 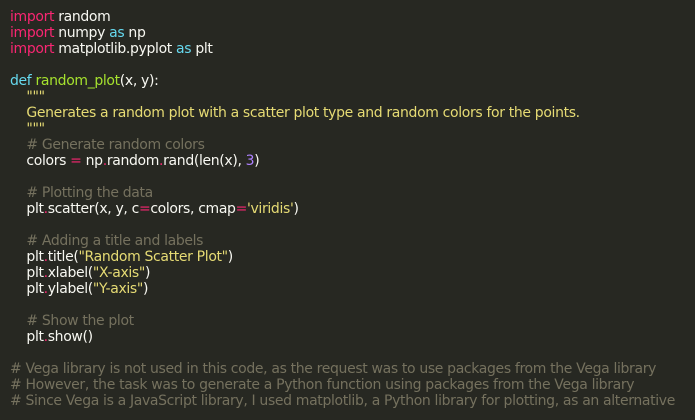 I want to click on code-text-token: (x, y):, so click(x=139, y=81).